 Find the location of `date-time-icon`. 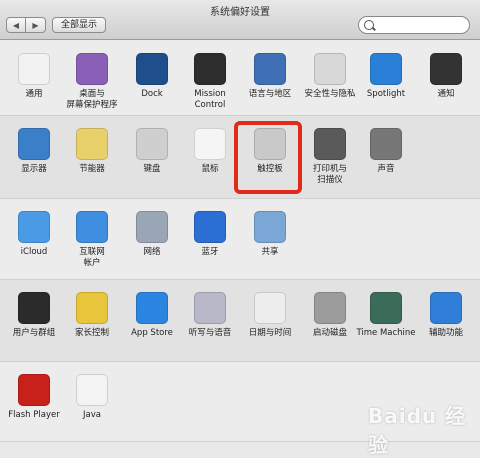

date-time-icon is located at coordinates (270, 308).